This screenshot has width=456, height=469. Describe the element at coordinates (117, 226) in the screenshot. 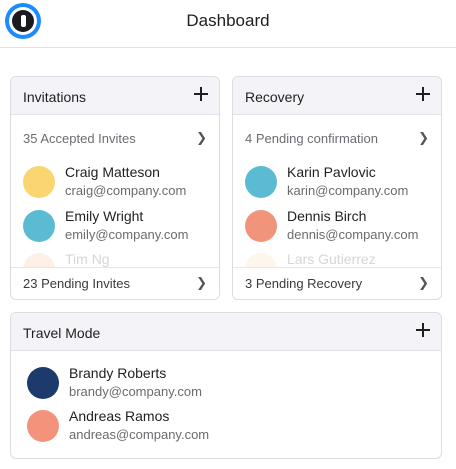

I see `list-item-person: Emily Wright emily@company.com` at that location.